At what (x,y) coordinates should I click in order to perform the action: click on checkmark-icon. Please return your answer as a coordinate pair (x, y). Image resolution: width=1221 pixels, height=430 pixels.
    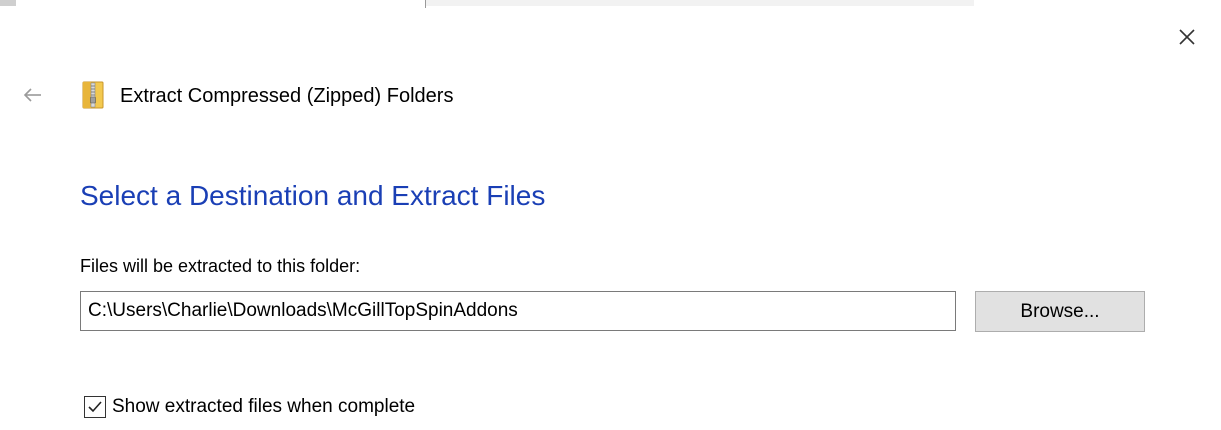
    Looking at the image, I should click on (95, 407).